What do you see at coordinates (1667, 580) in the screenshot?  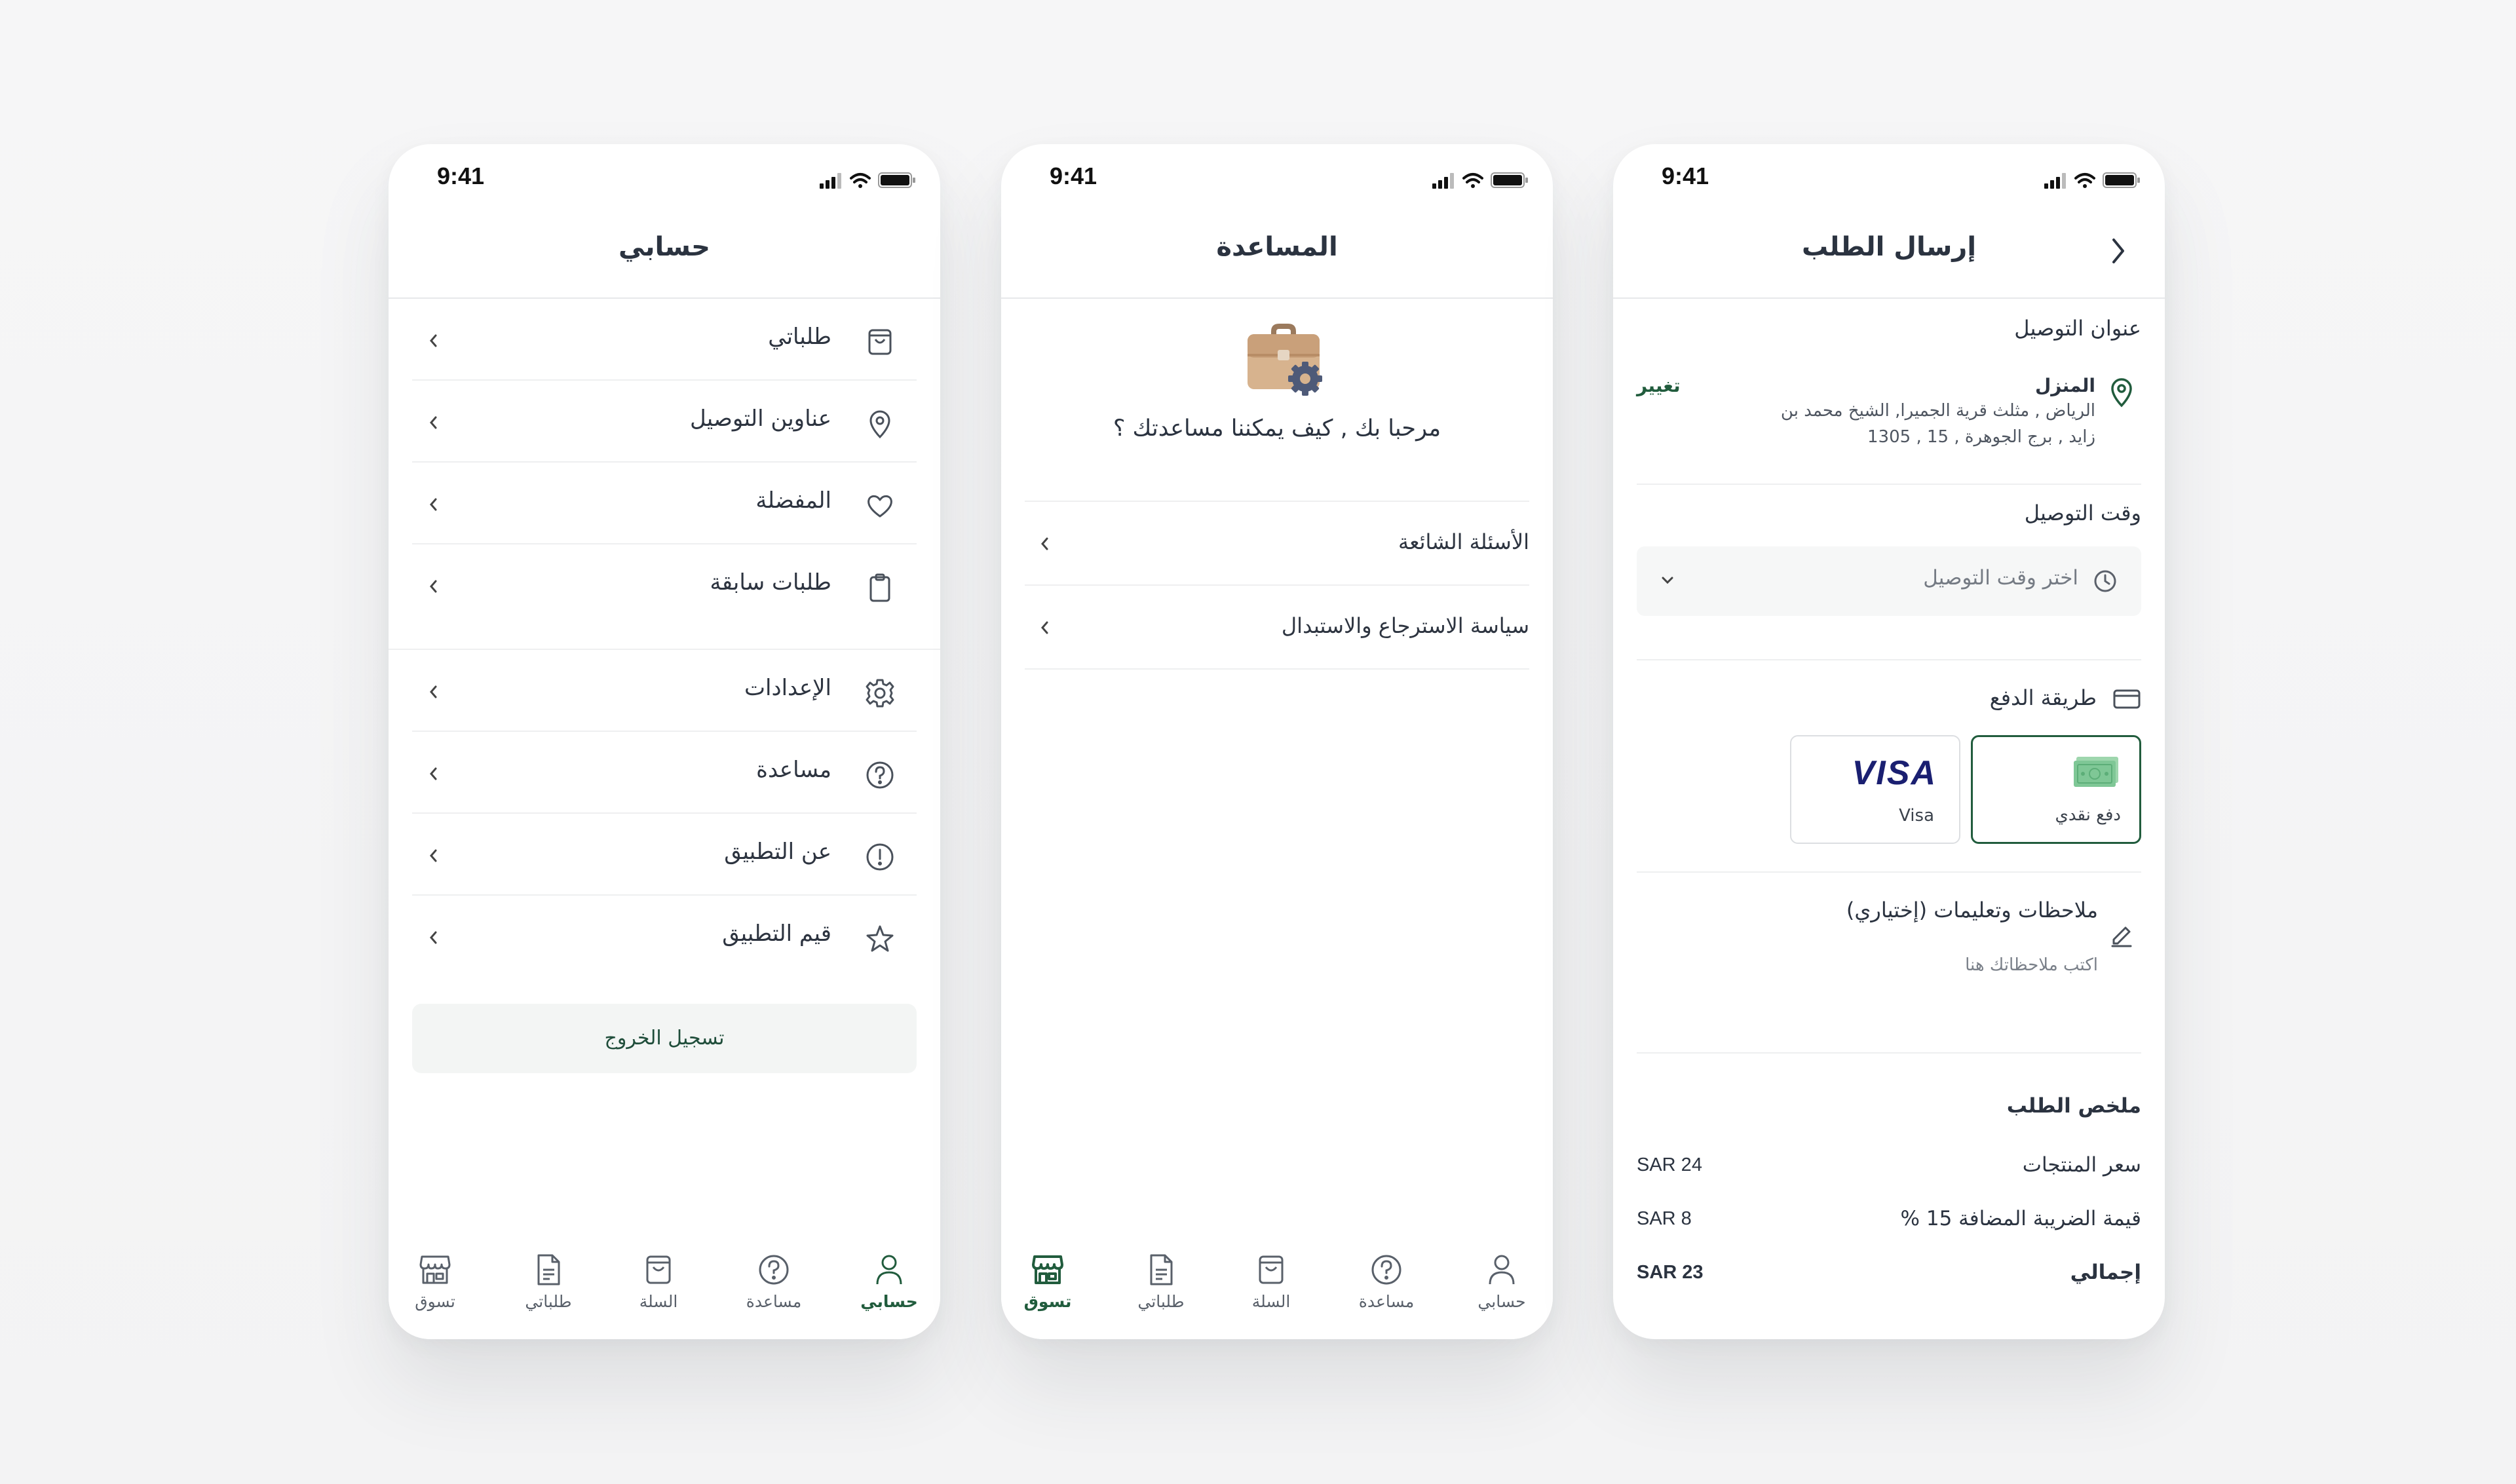 I see `chevron-down-icon` at bounding box center [1667, 580].